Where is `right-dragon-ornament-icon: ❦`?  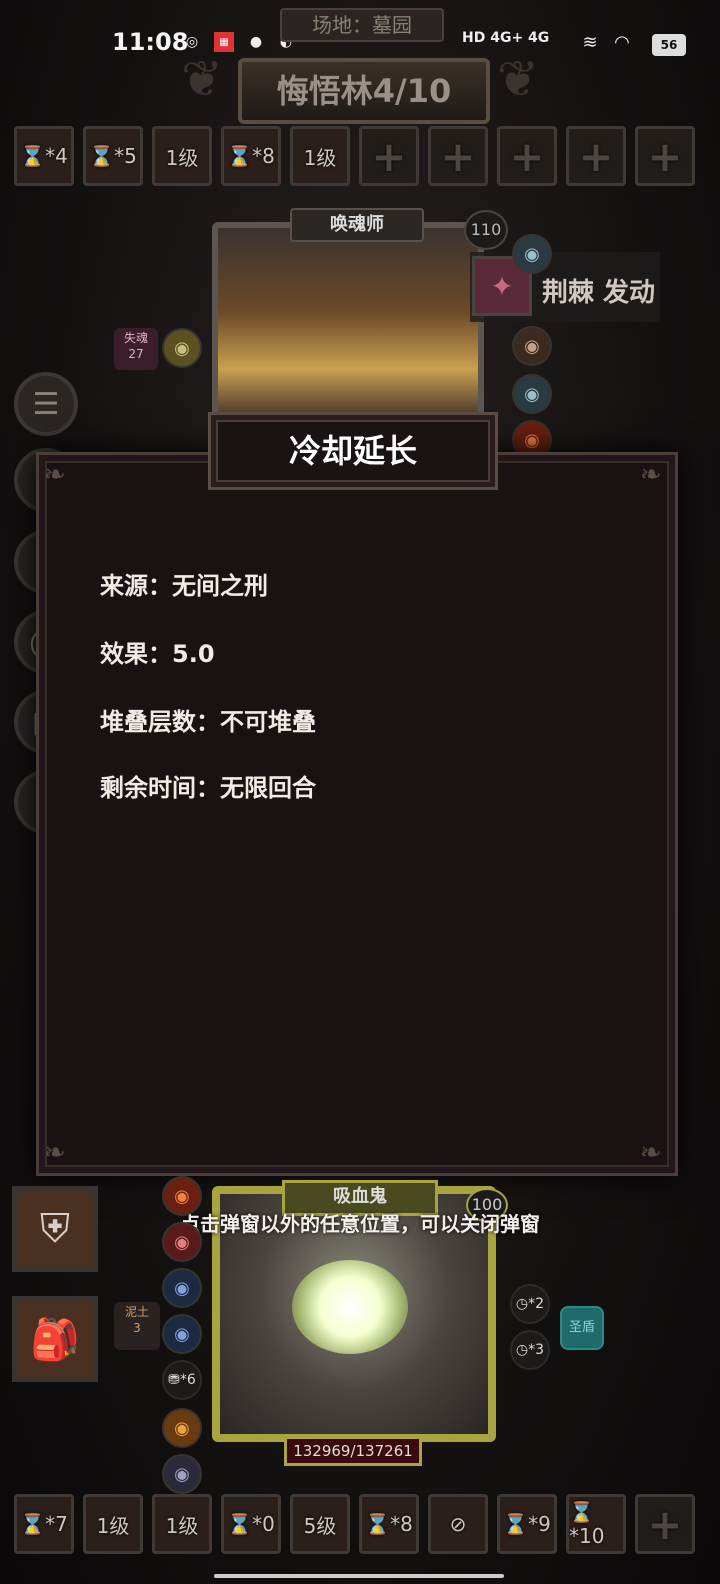 right-dragon-ornament-icon: ❦ is located at coordinates (518, 79).